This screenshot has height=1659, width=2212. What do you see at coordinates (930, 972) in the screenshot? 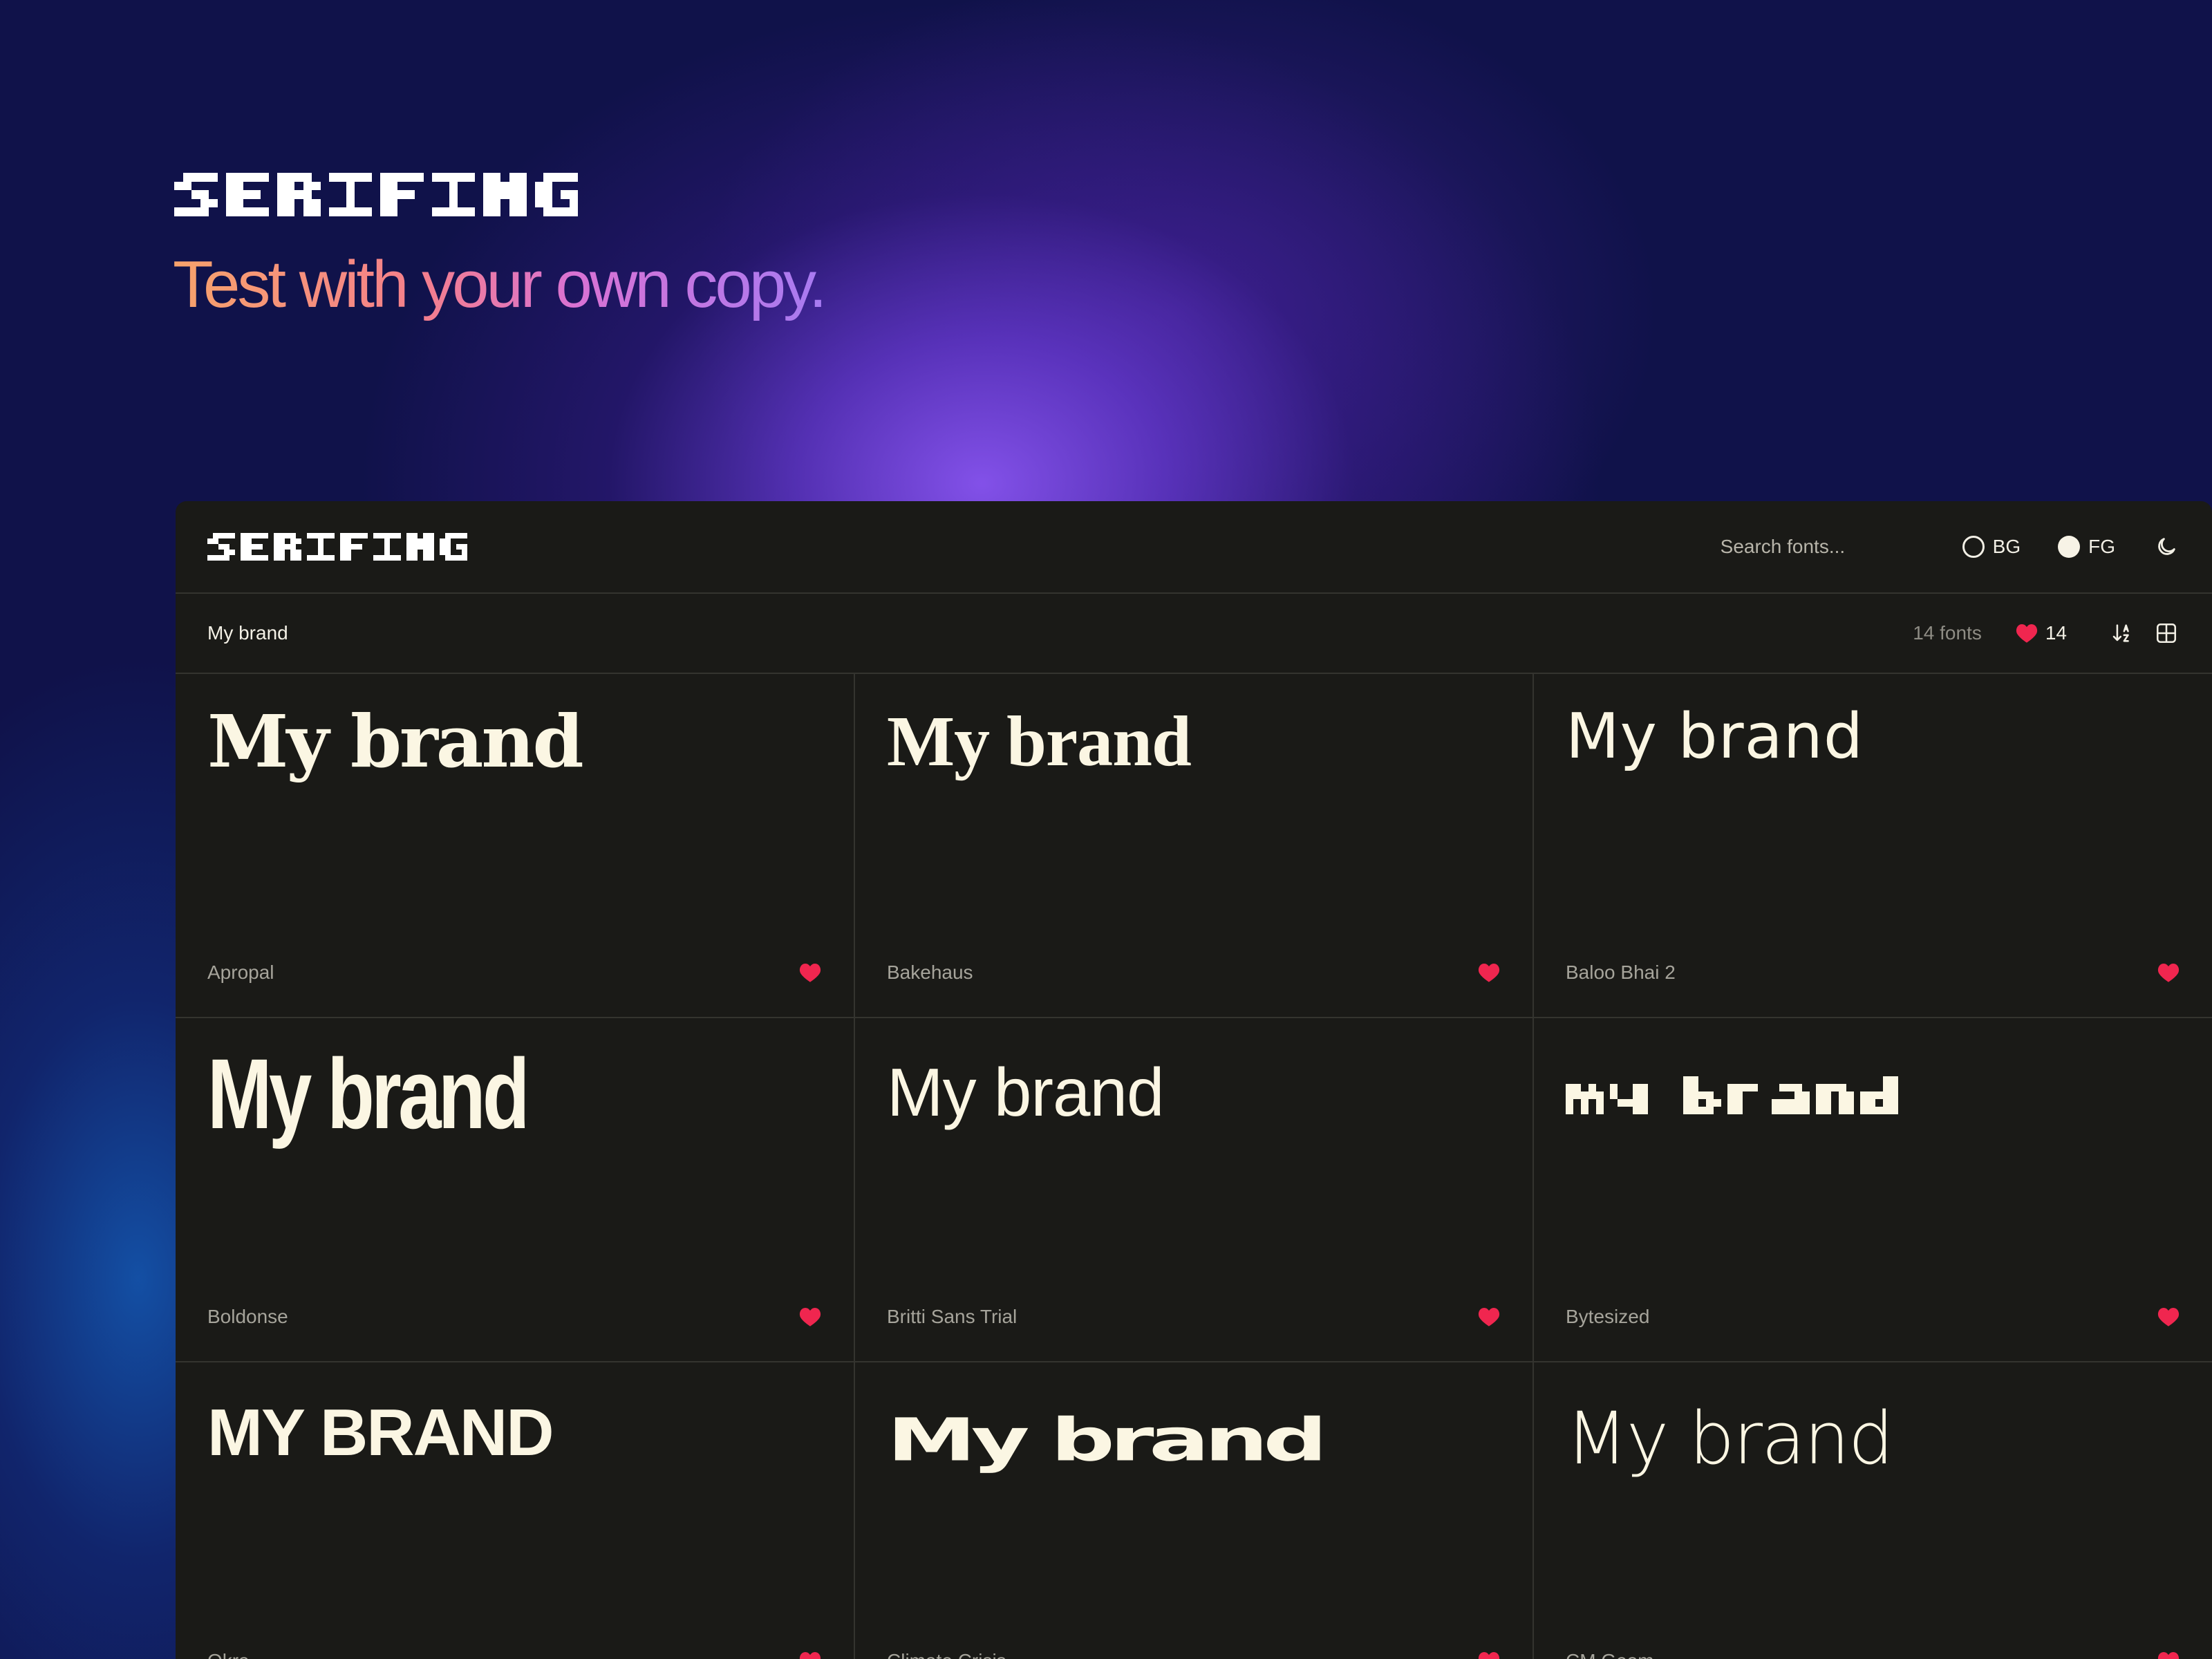
I see `font-name: Bakehaus` at bounding box center [930, 972].